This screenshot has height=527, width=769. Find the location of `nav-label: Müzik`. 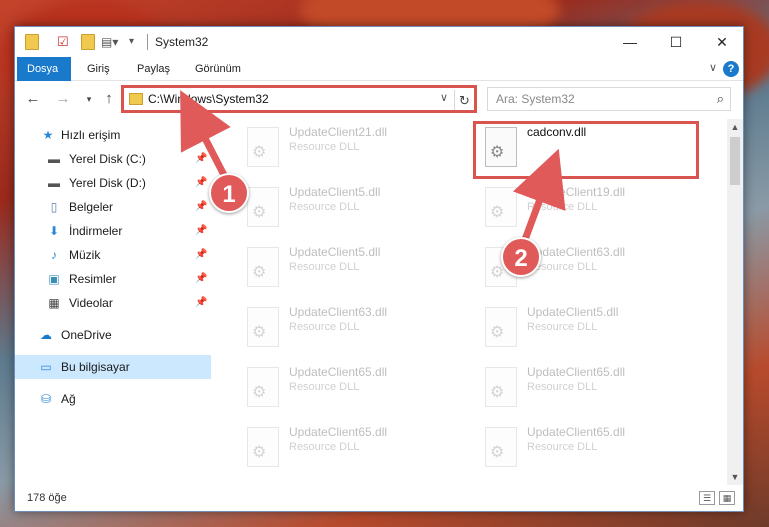

nav-label: Müzik is located at coordinates (85, 255).